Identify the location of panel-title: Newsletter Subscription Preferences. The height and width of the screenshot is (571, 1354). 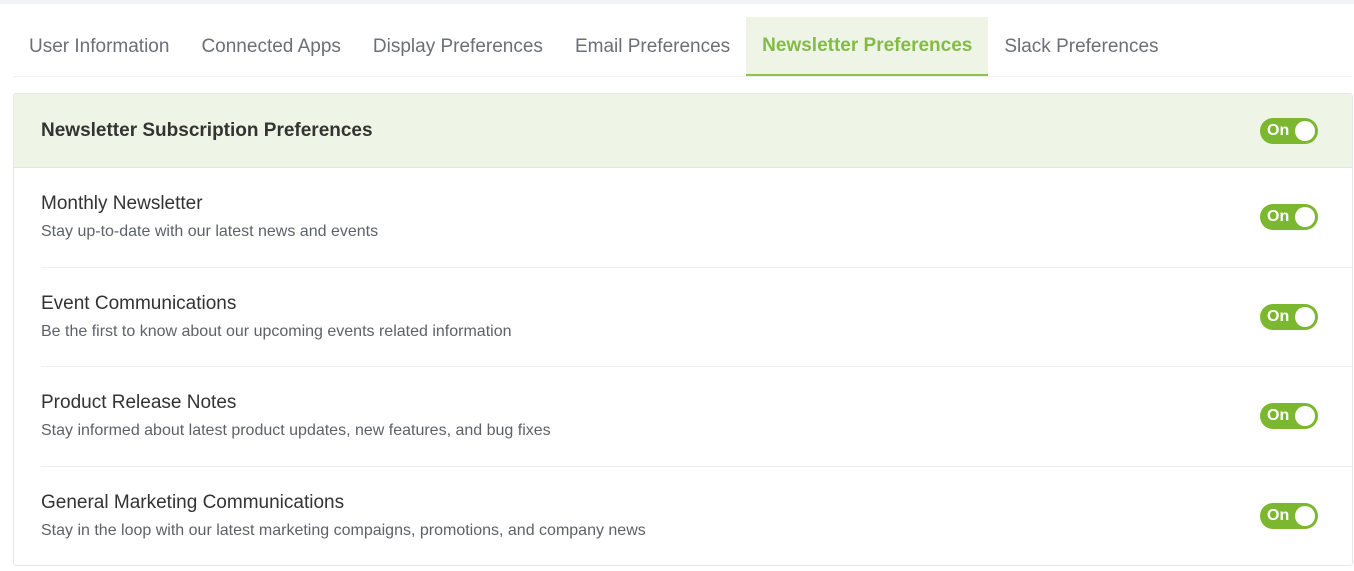
(207, 130).